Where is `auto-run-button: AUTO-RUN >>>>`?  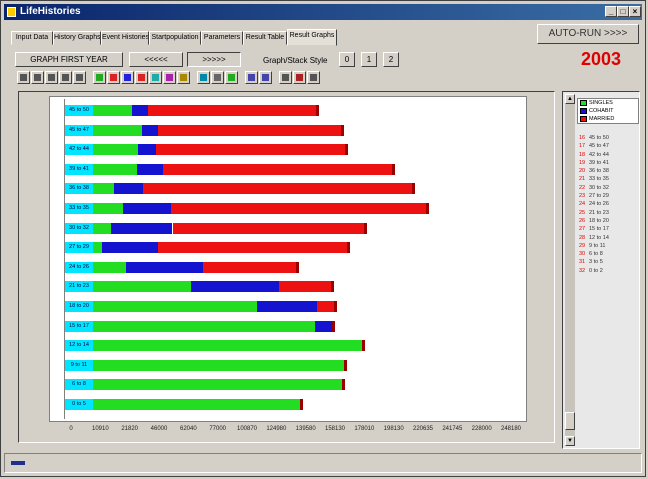
auto-run-button: AUTO-RUN >>>> is located at coordinates (588, 34).